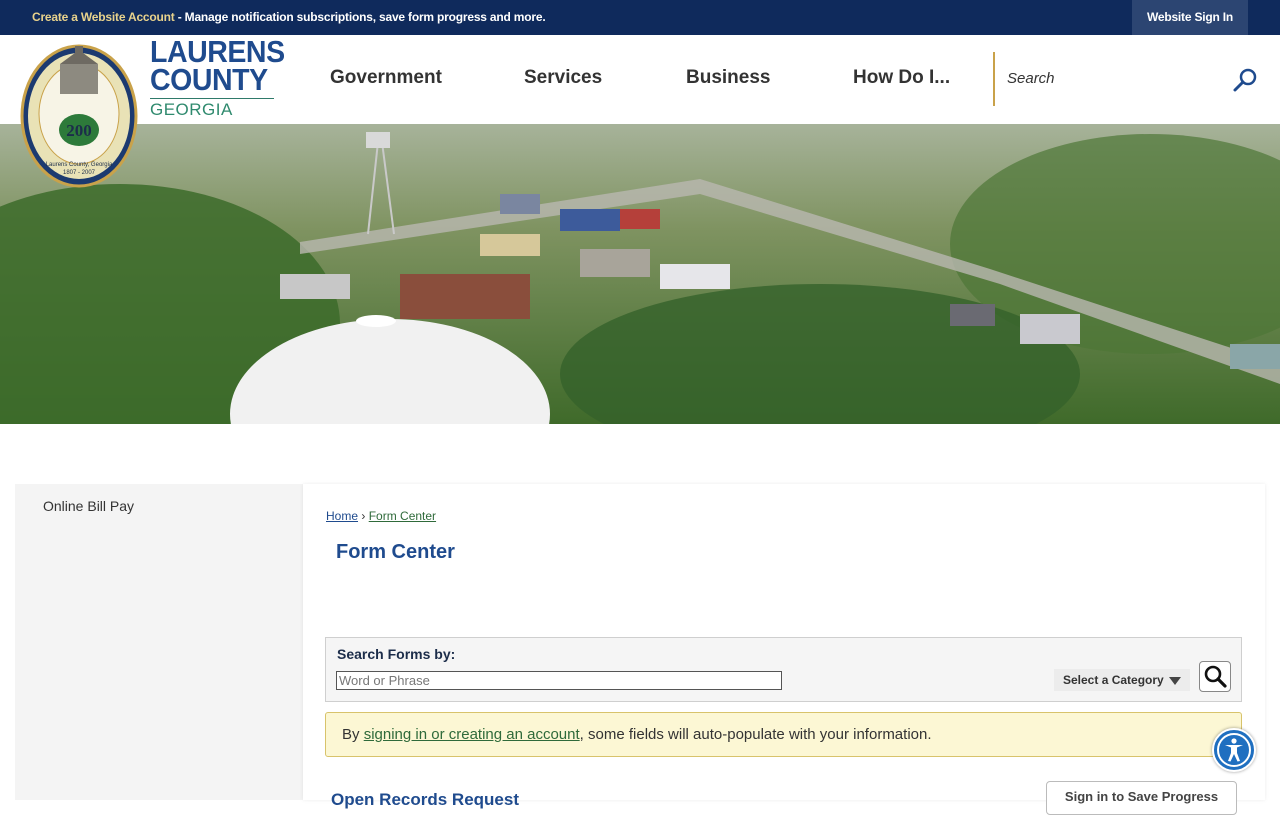 The image size is (1280, 815). I want to click on accessibility-icon, so click(1234, 750).